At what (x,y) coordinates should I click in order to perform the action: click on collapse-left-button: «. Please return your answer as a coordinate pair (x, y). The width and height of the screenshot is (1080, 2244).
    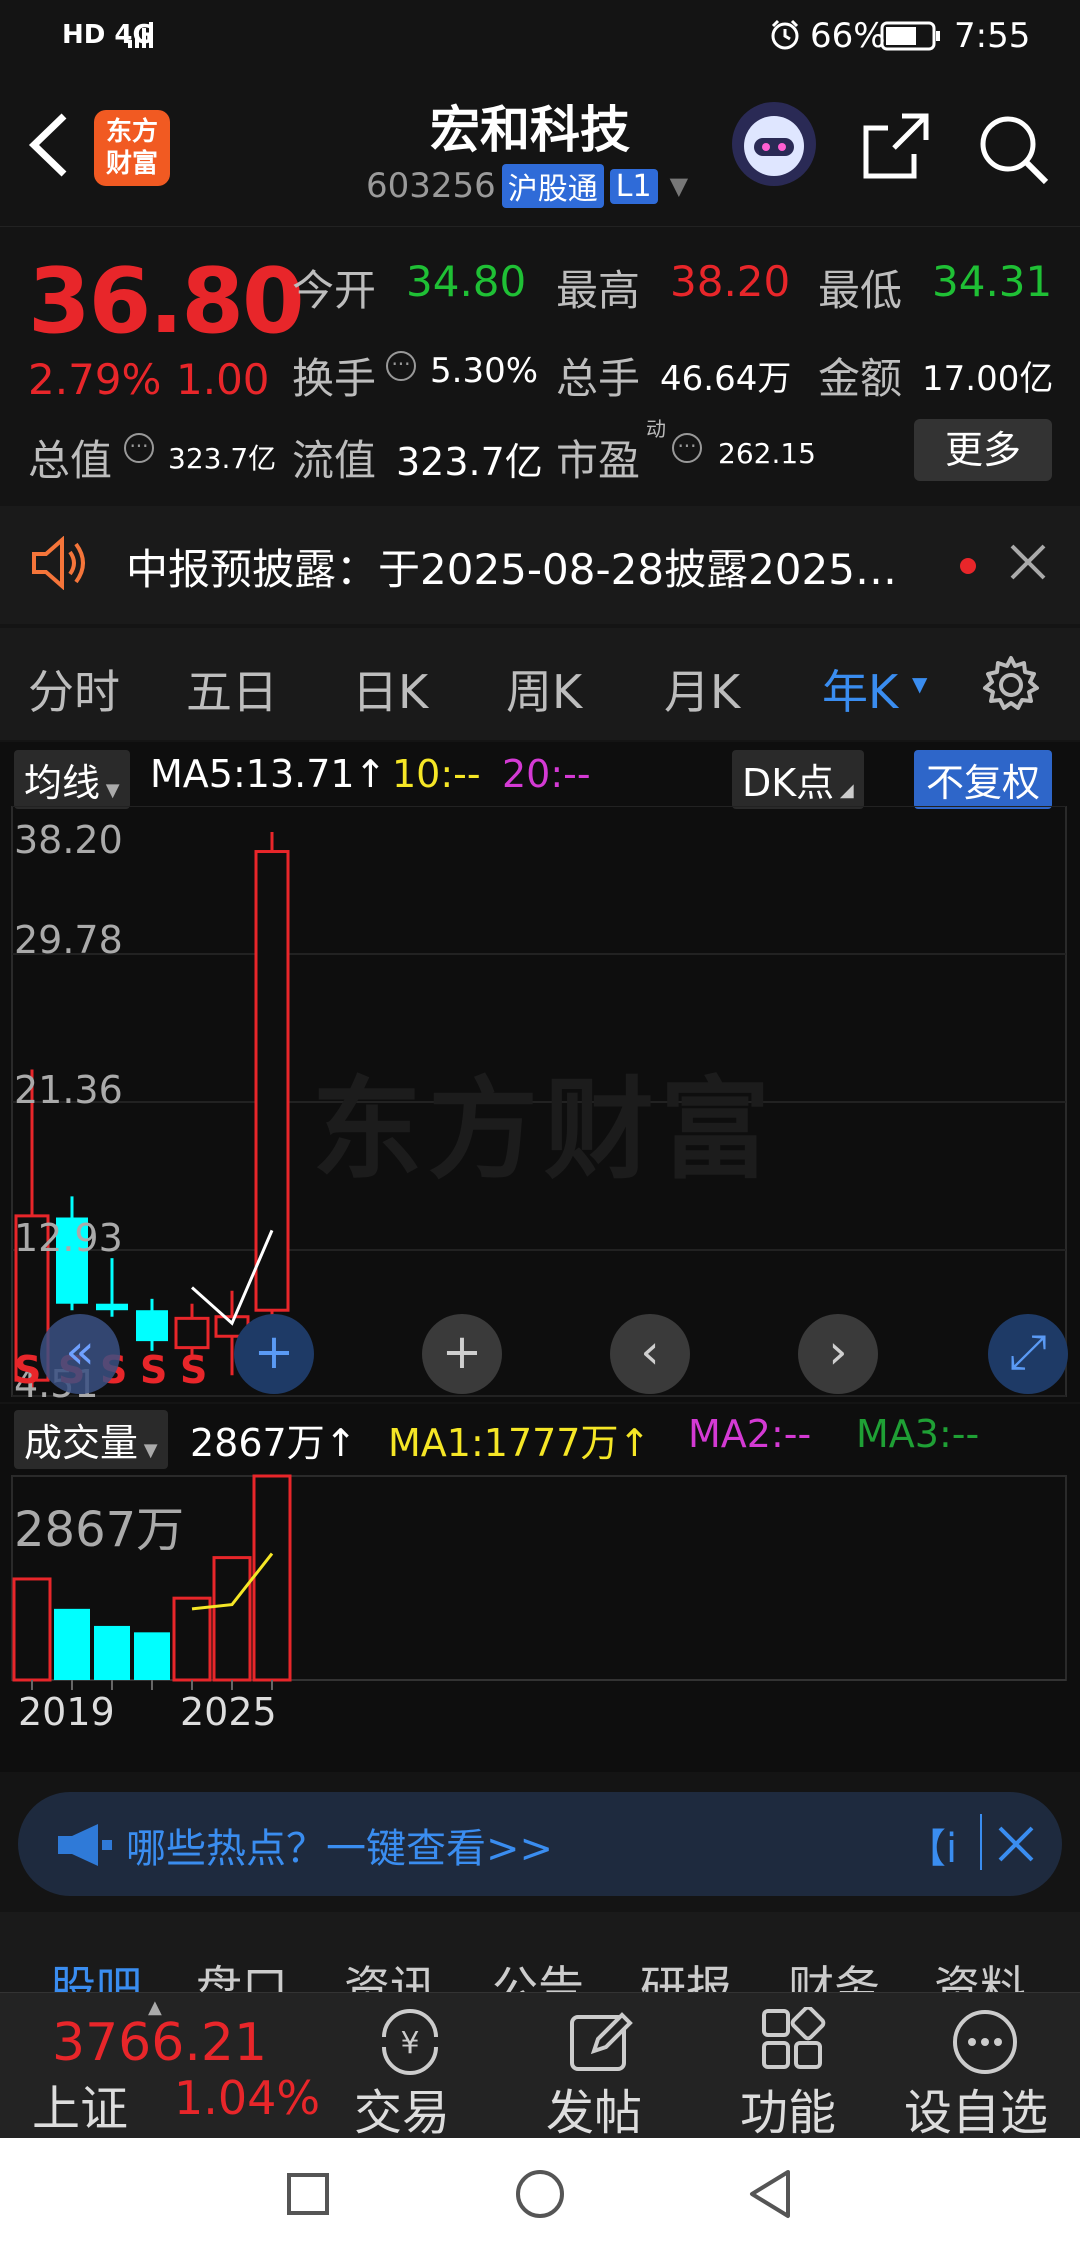
    Looking at the image, I should click on (80, 1354).